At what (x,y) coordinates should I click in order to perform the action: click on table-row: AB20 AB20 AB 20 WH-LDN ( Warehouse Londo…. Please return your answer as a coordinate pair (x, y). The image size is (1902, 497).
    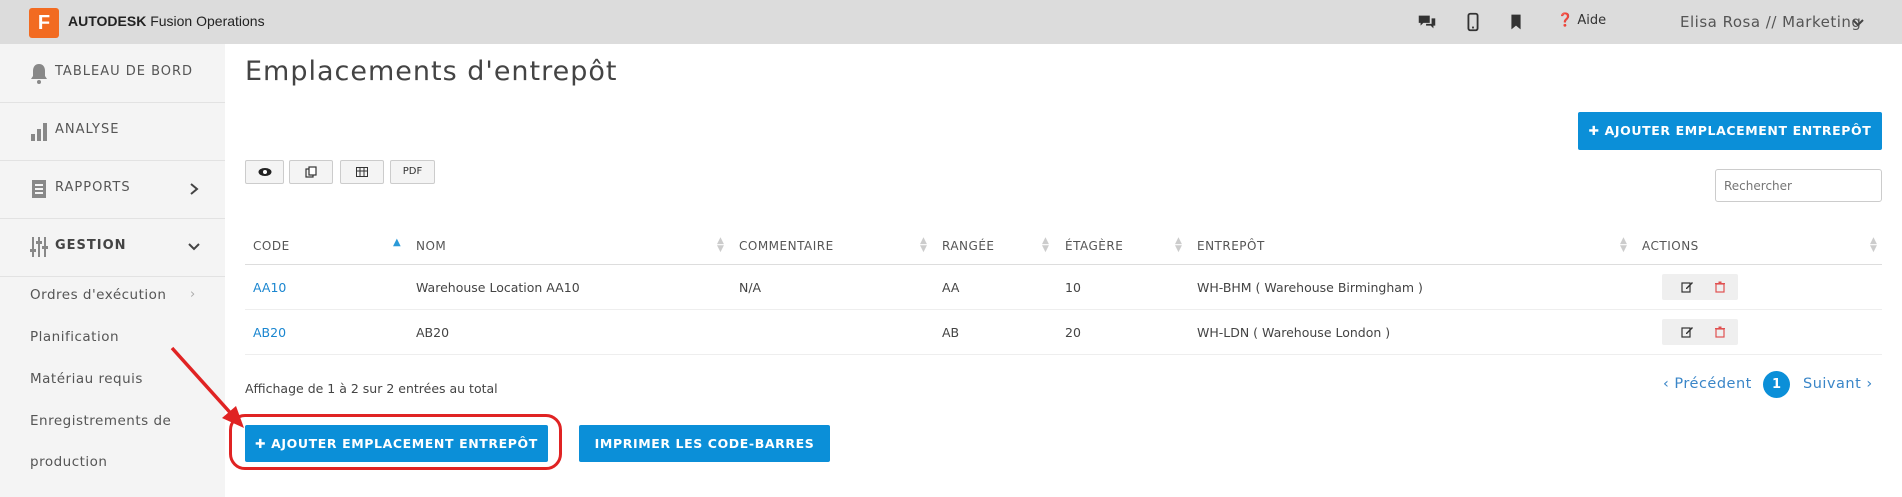
    Looking at the image, I should click on (1063, 332).